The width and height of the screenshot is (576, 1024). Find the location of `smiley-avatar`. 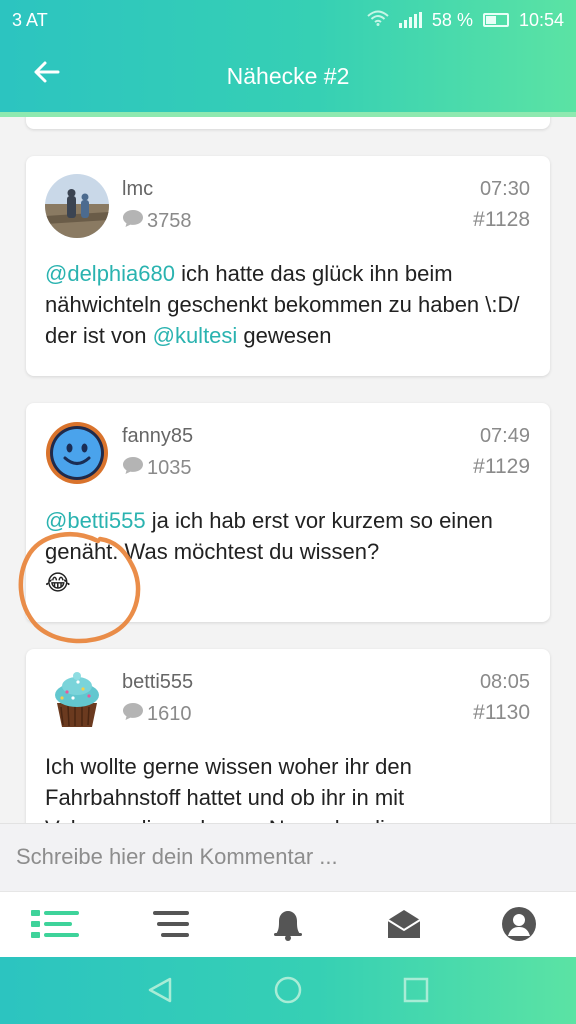

smiley-avatar is located at coordinates (77, 453).